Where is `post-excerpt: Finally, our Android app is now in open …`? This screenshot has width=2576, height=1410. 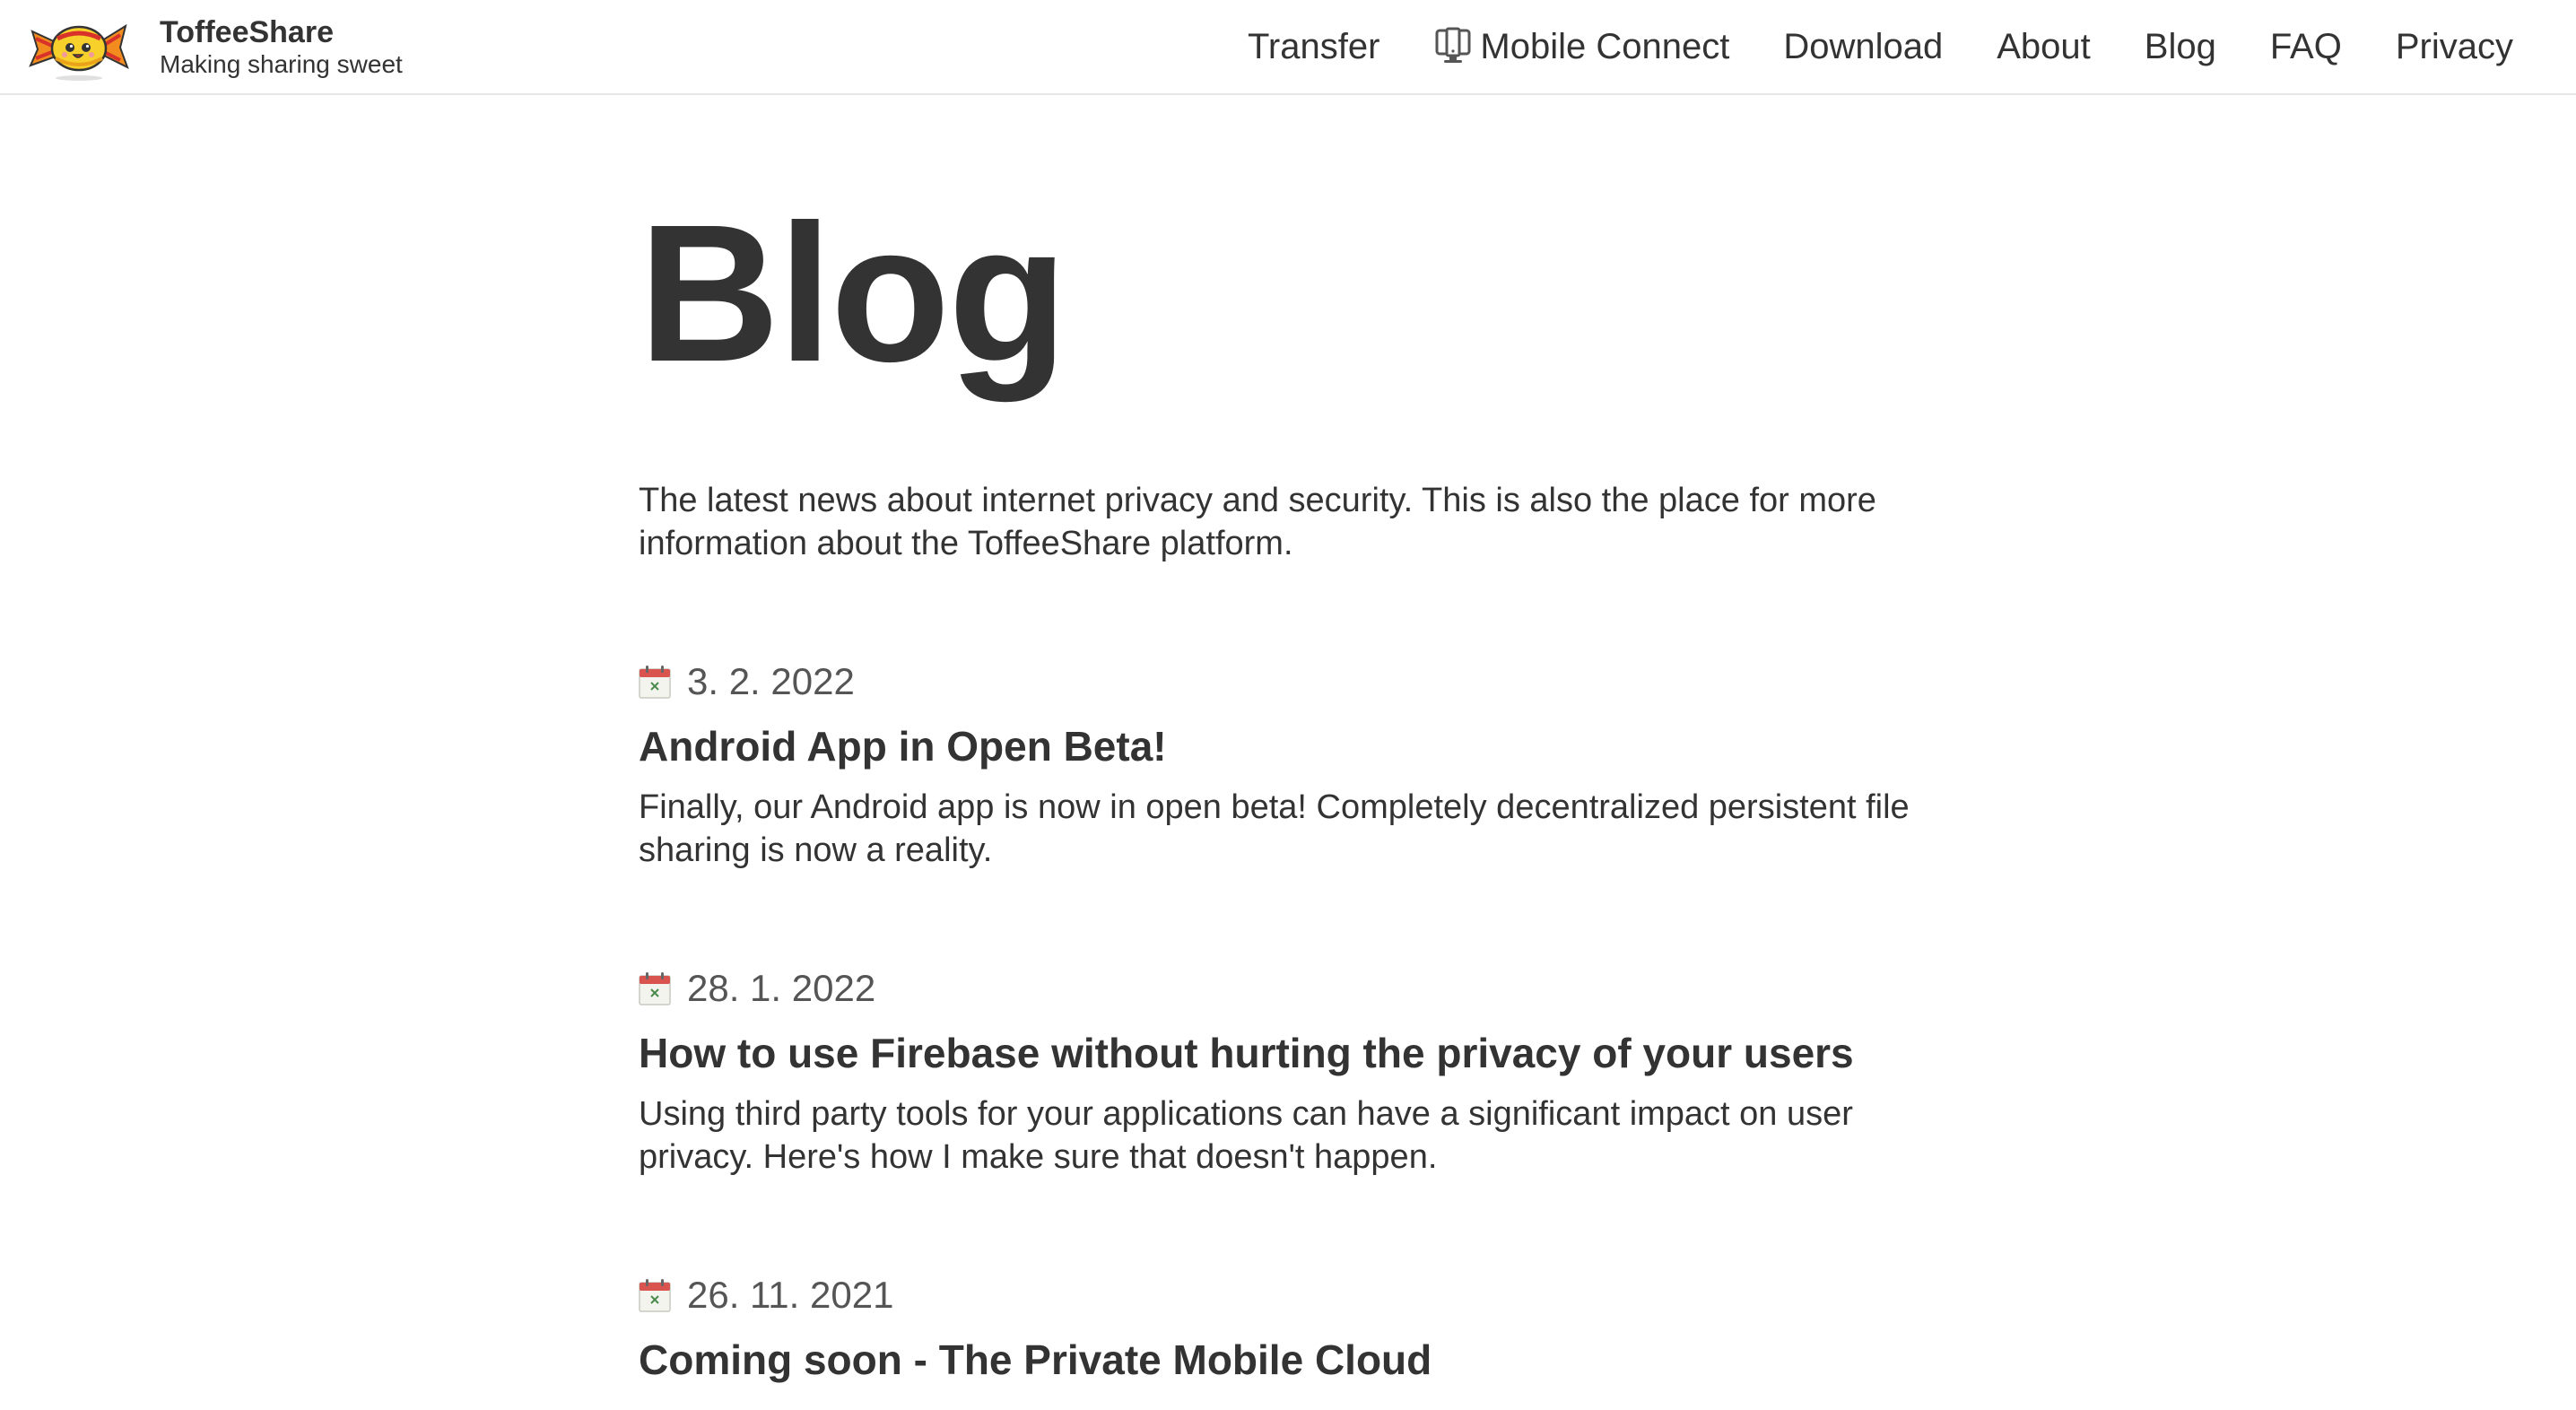
post-excerpt: Finally, our Android app is now in open … is located at coordinates (1274, 828).